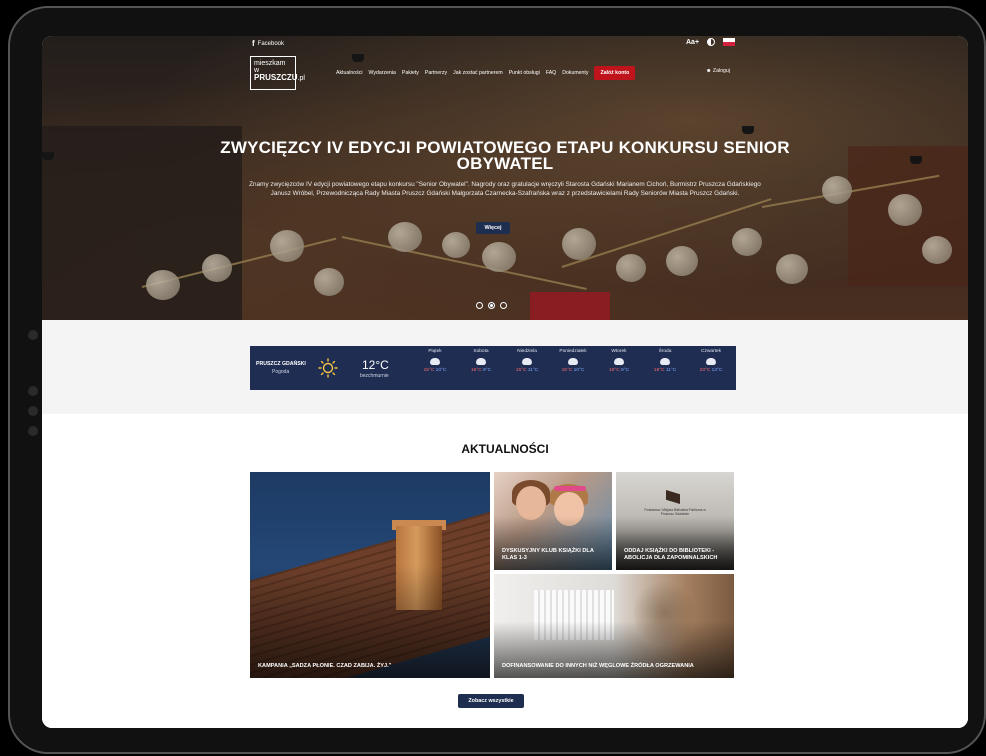  Describe the element at coordinates (281, 372) in the screenshot. I see `weather-label: Pogoda` at that location.